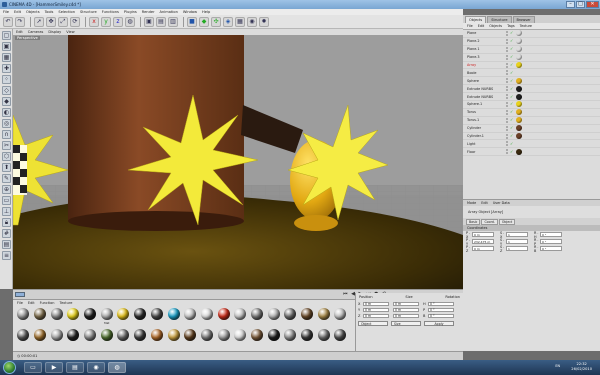 The width and height of the screenshot is (600, 375). Describe the element at coordinates (570, 4) in the screenshot. I see `minimize-button: –` at that location.